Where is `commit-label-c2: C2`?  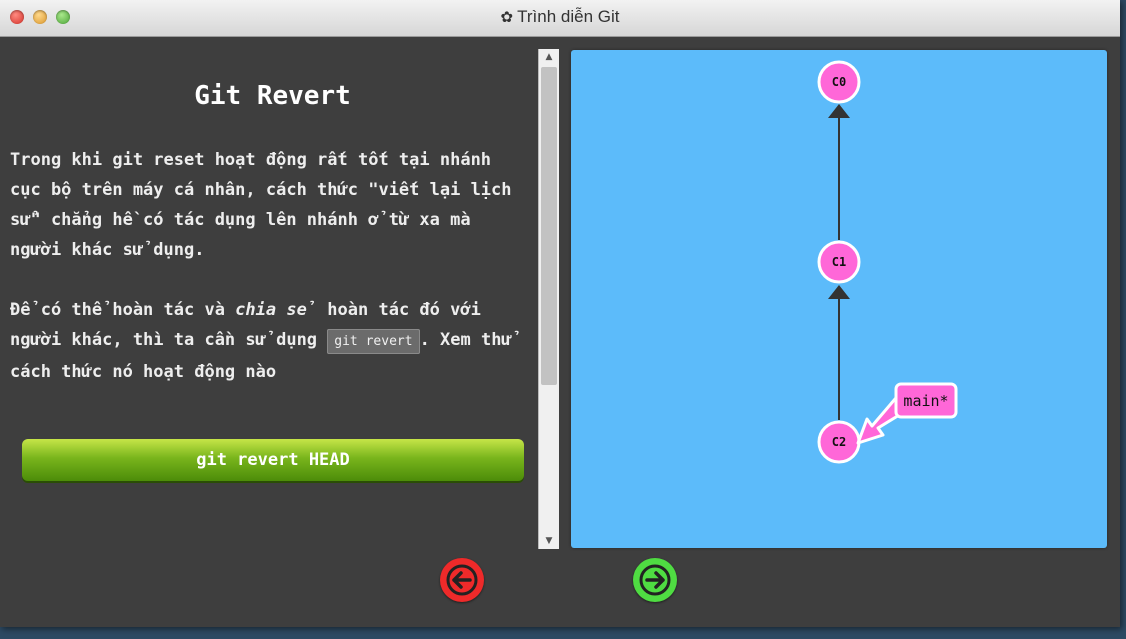
commit-label-c2: C2 is located at coordinates (839, 442).